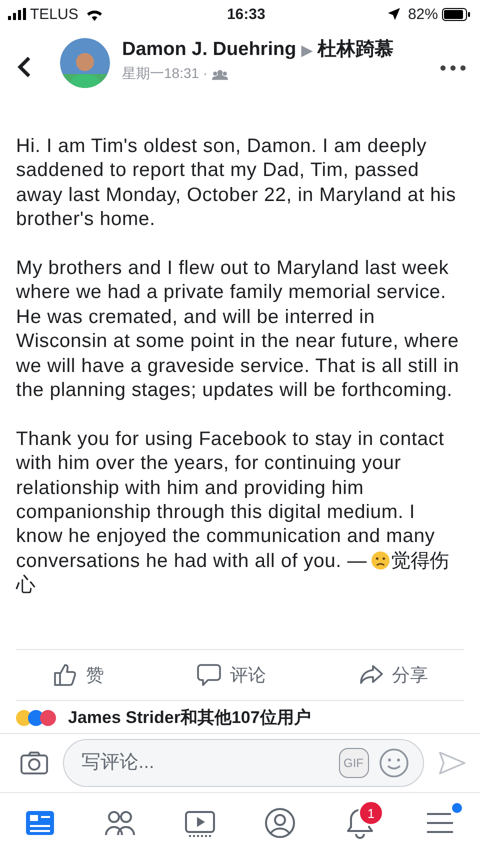  I want to click on avatar, so click(85, 63).